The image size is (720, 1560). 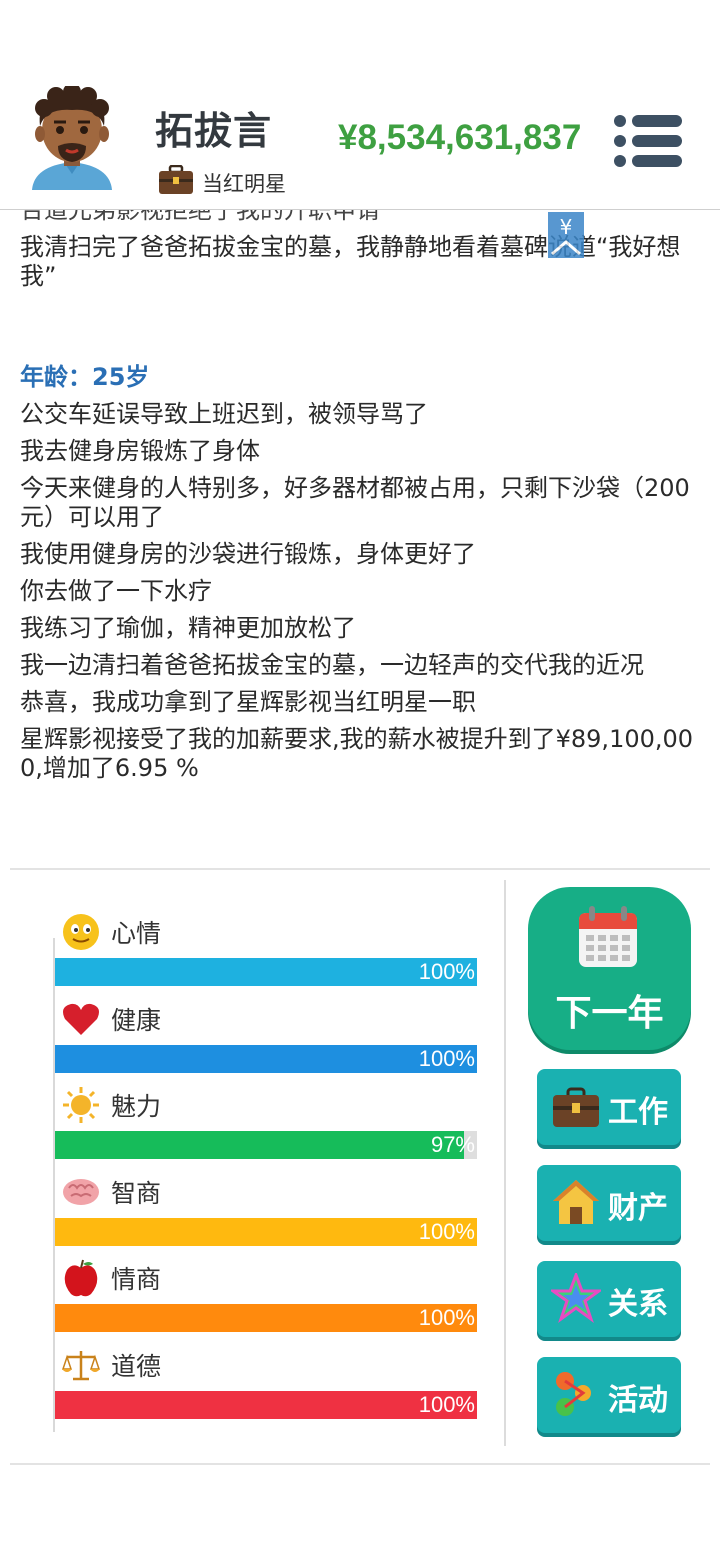 What do you see at coordinates (460, 137) in the screenshot?
I see `money-balance: ¥8,534,631,837` at bounding box center [460, 137].